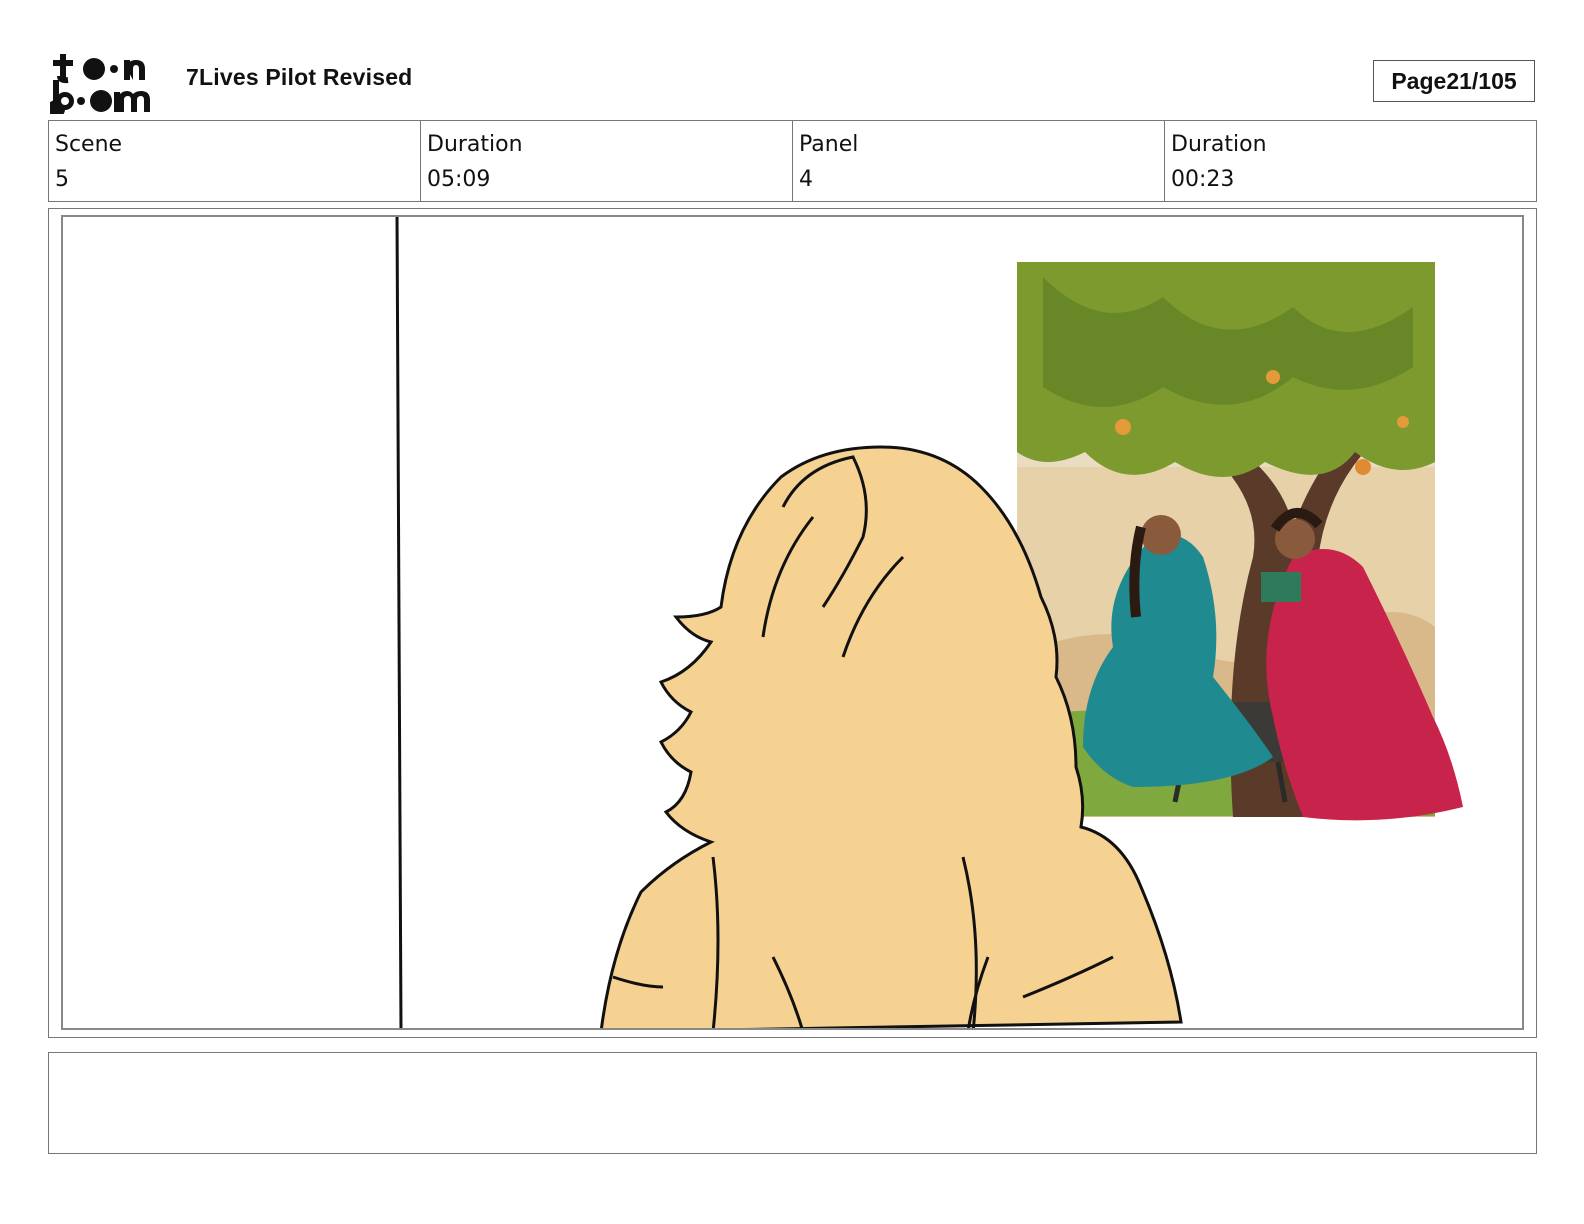 The height and width of the screenshot is (1224, 1584). I want to click on scene-cell: Scene 5, so click(235, 161).